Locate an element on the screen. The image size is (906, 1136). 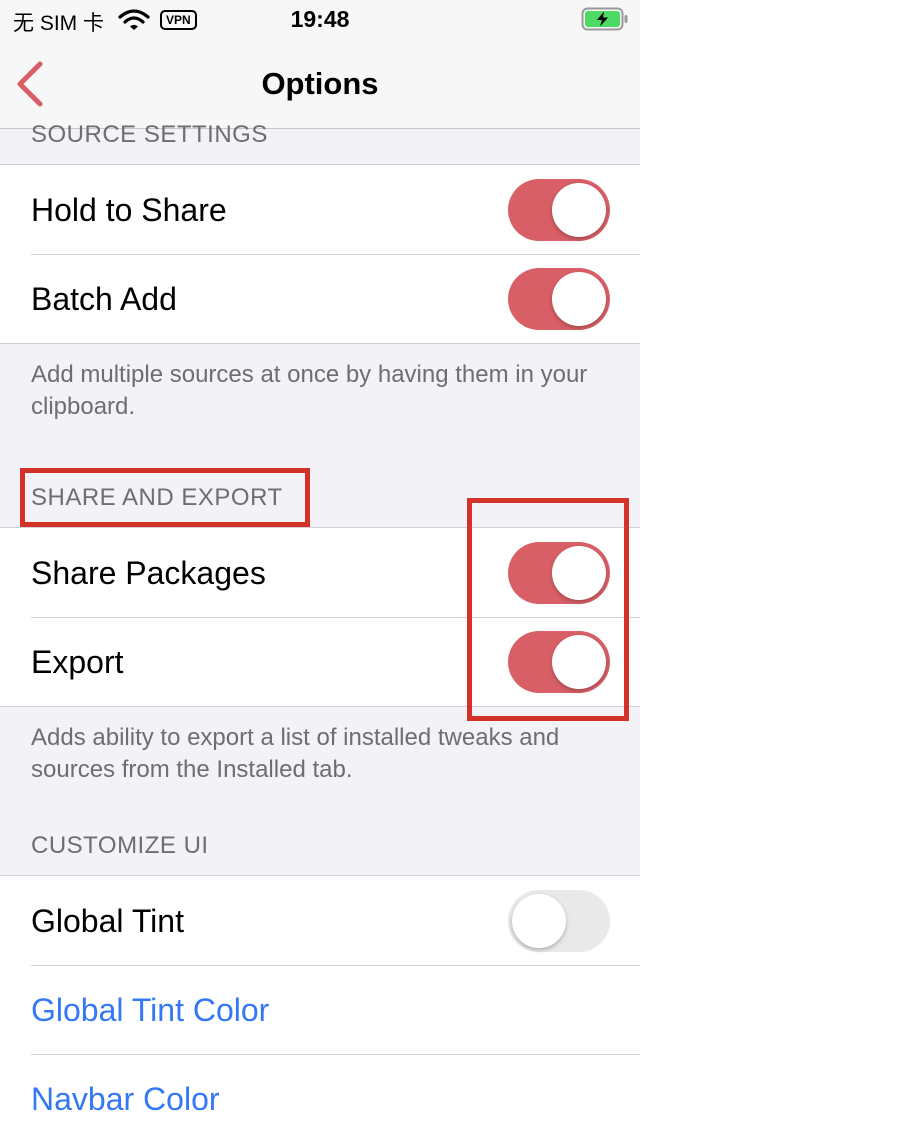
section-header-customize-ui: CUSTOMIZE UI is located at coordinates (120, 845).